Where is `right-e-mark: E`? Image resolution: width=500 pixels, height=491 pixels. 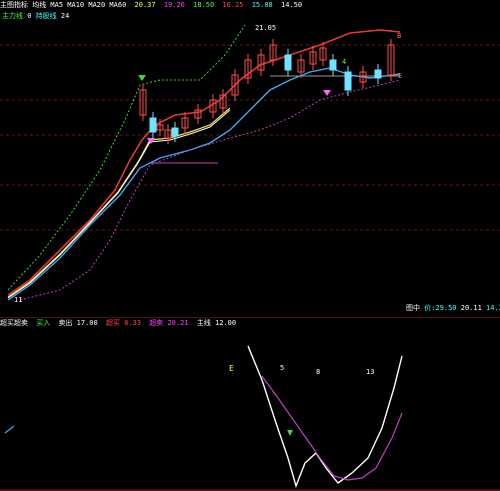
right-e-mark: E is located at coordinates (400, 76).